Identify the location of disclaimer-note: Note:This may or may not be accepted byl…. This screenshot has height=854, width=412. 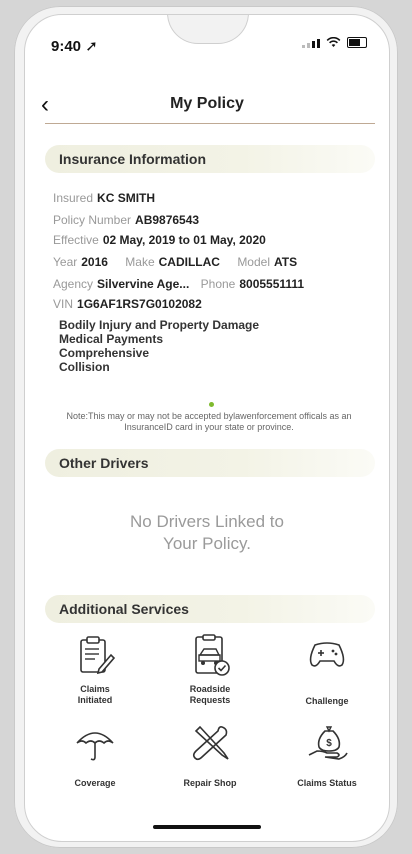
(209, 421).